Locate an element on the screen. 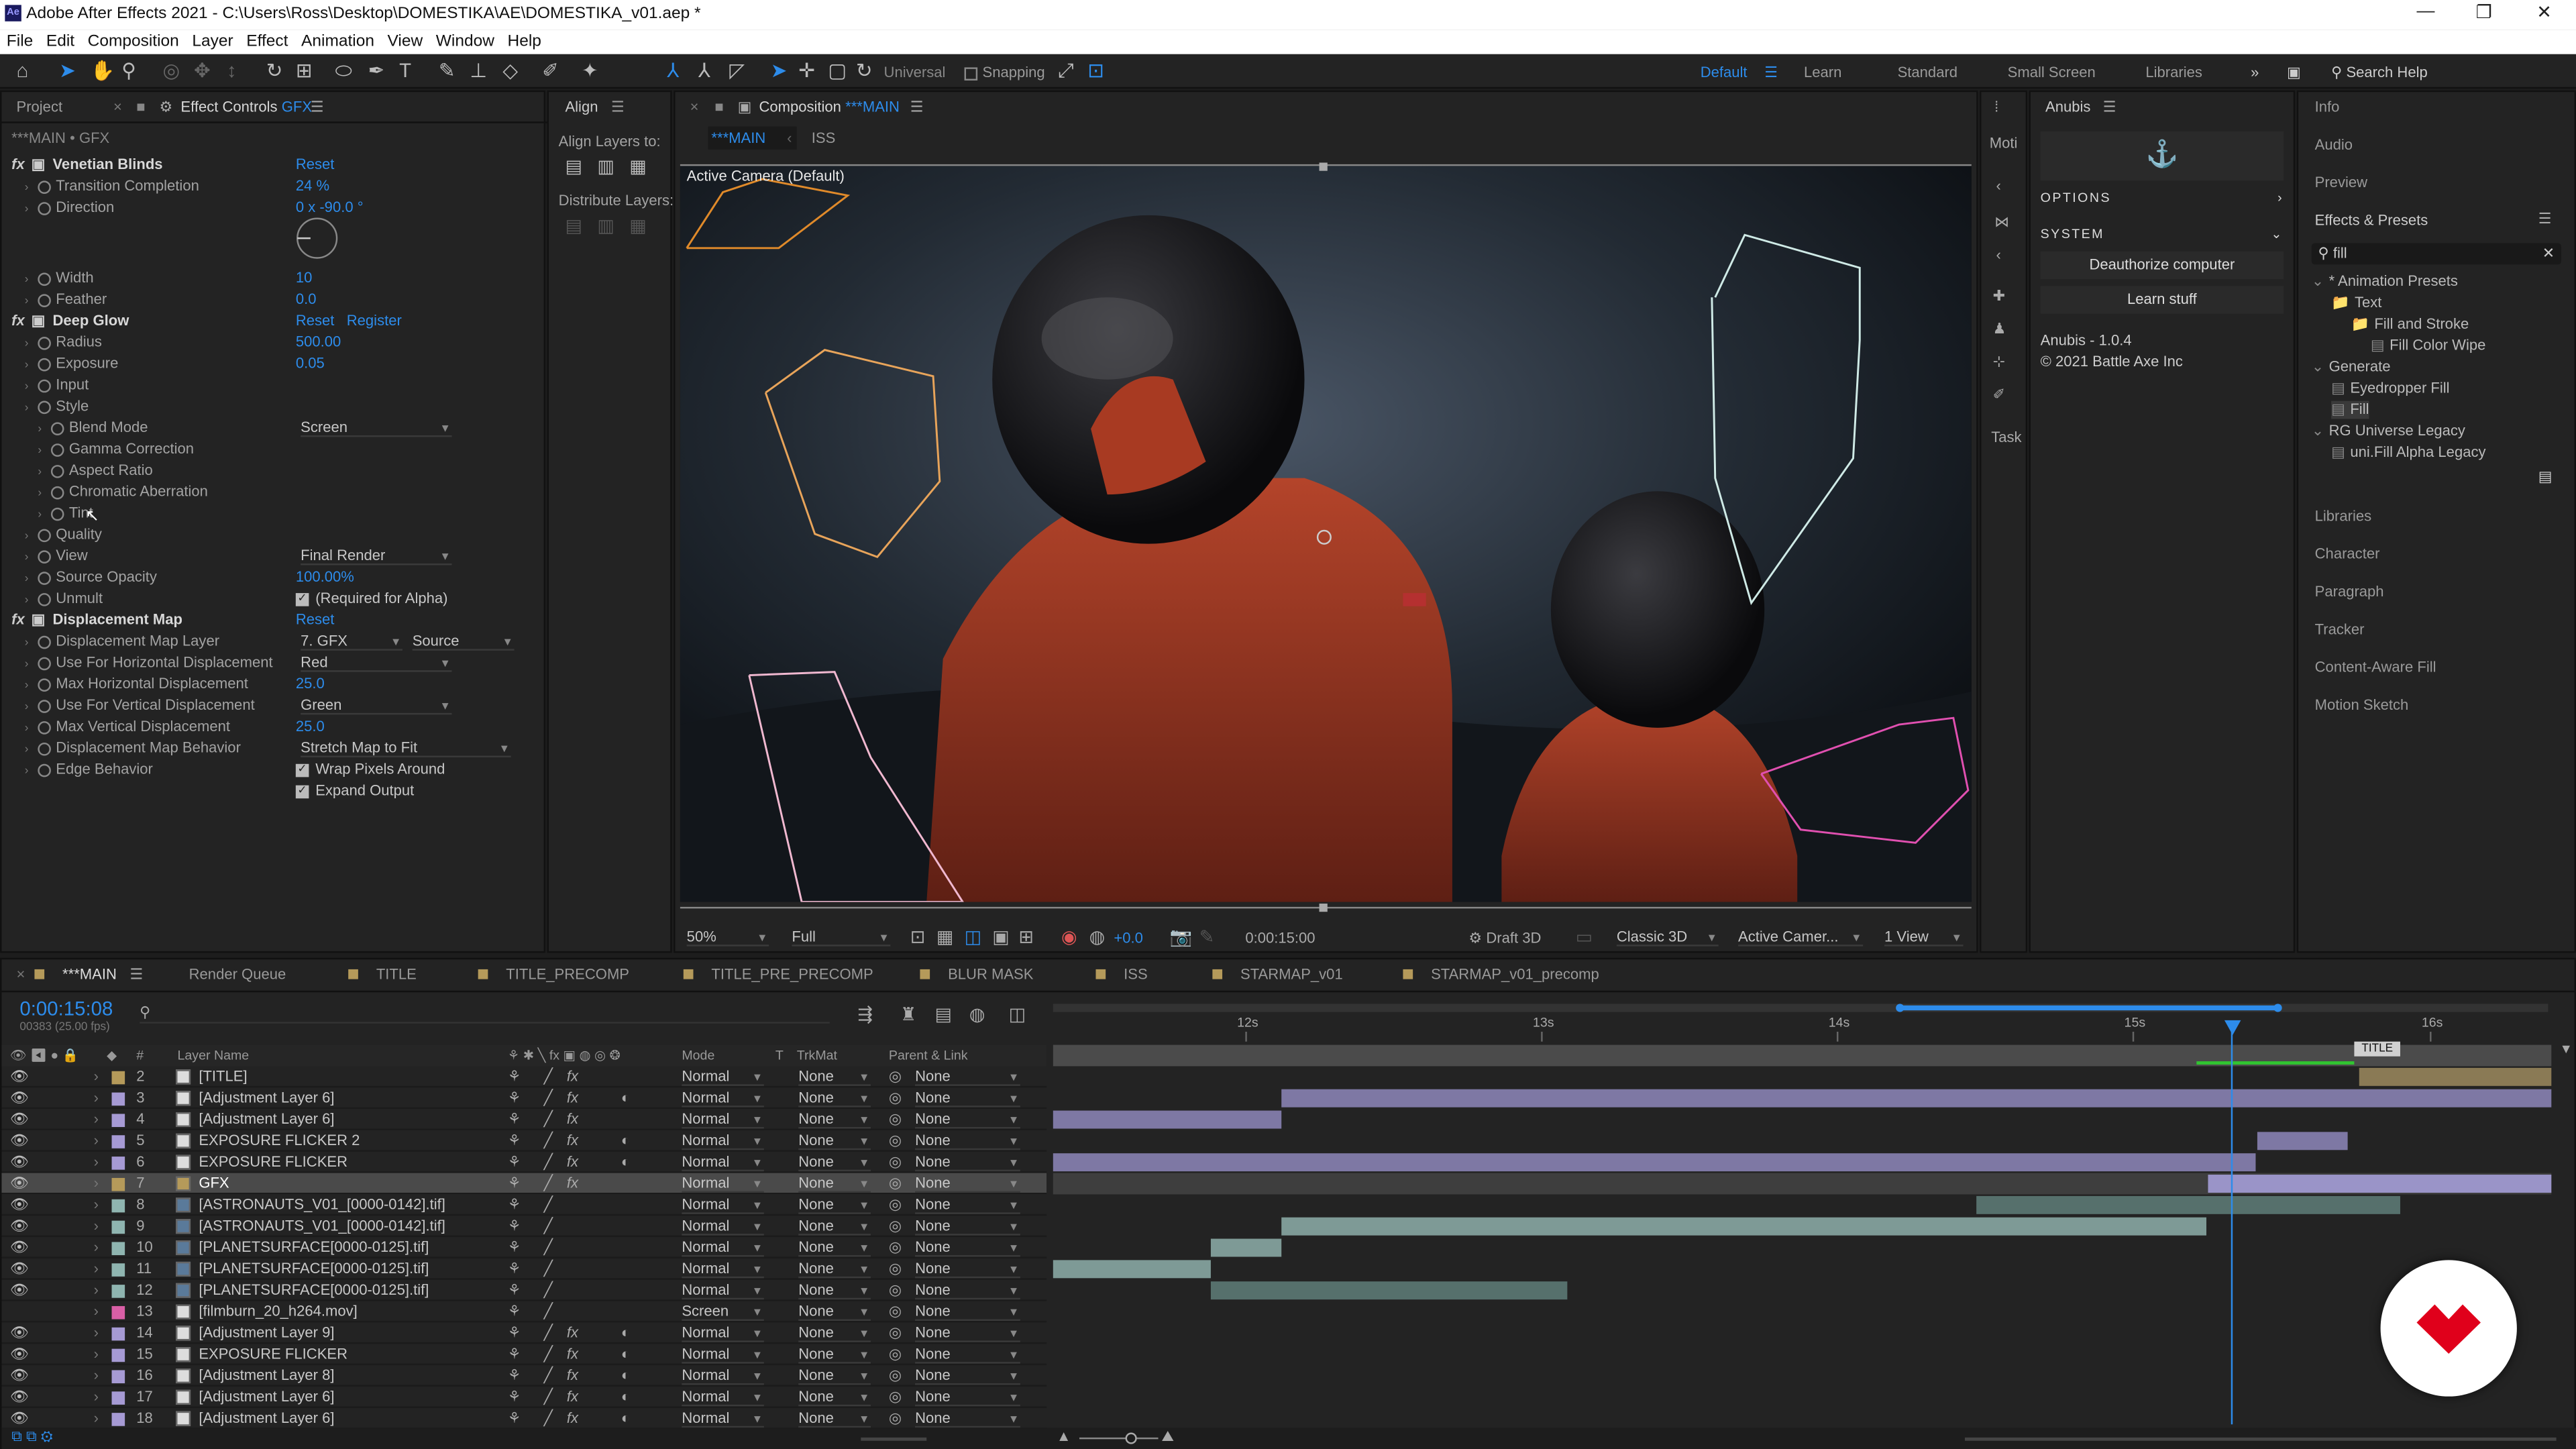  side-pin-icon: ✐ is located at coordinates (1999, 394).